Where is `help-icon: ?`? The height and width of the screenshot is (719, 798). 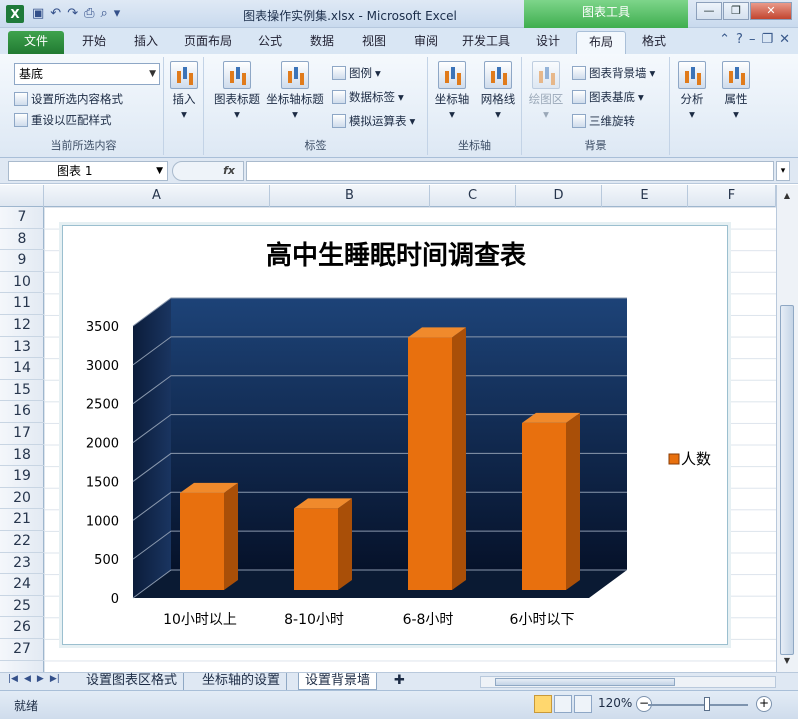 help-icon: ? is located at coordinates (739, 39).